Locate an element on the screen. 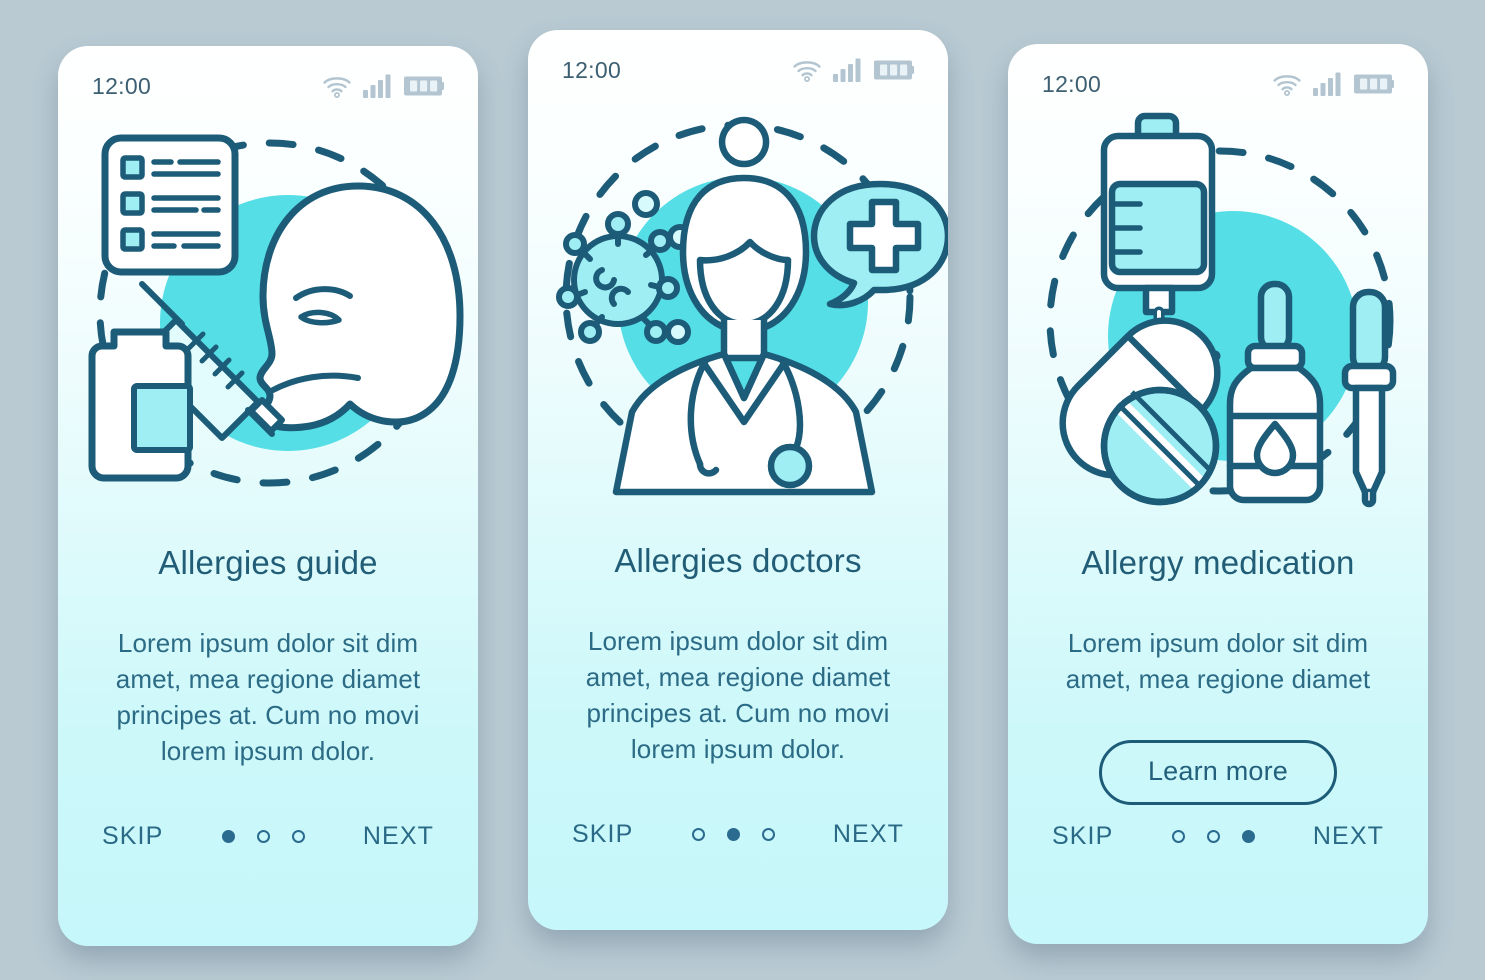 The height and width of the screenshot is (980, 1485). page-title: Allergies guide is located at coordinates (268, 562).